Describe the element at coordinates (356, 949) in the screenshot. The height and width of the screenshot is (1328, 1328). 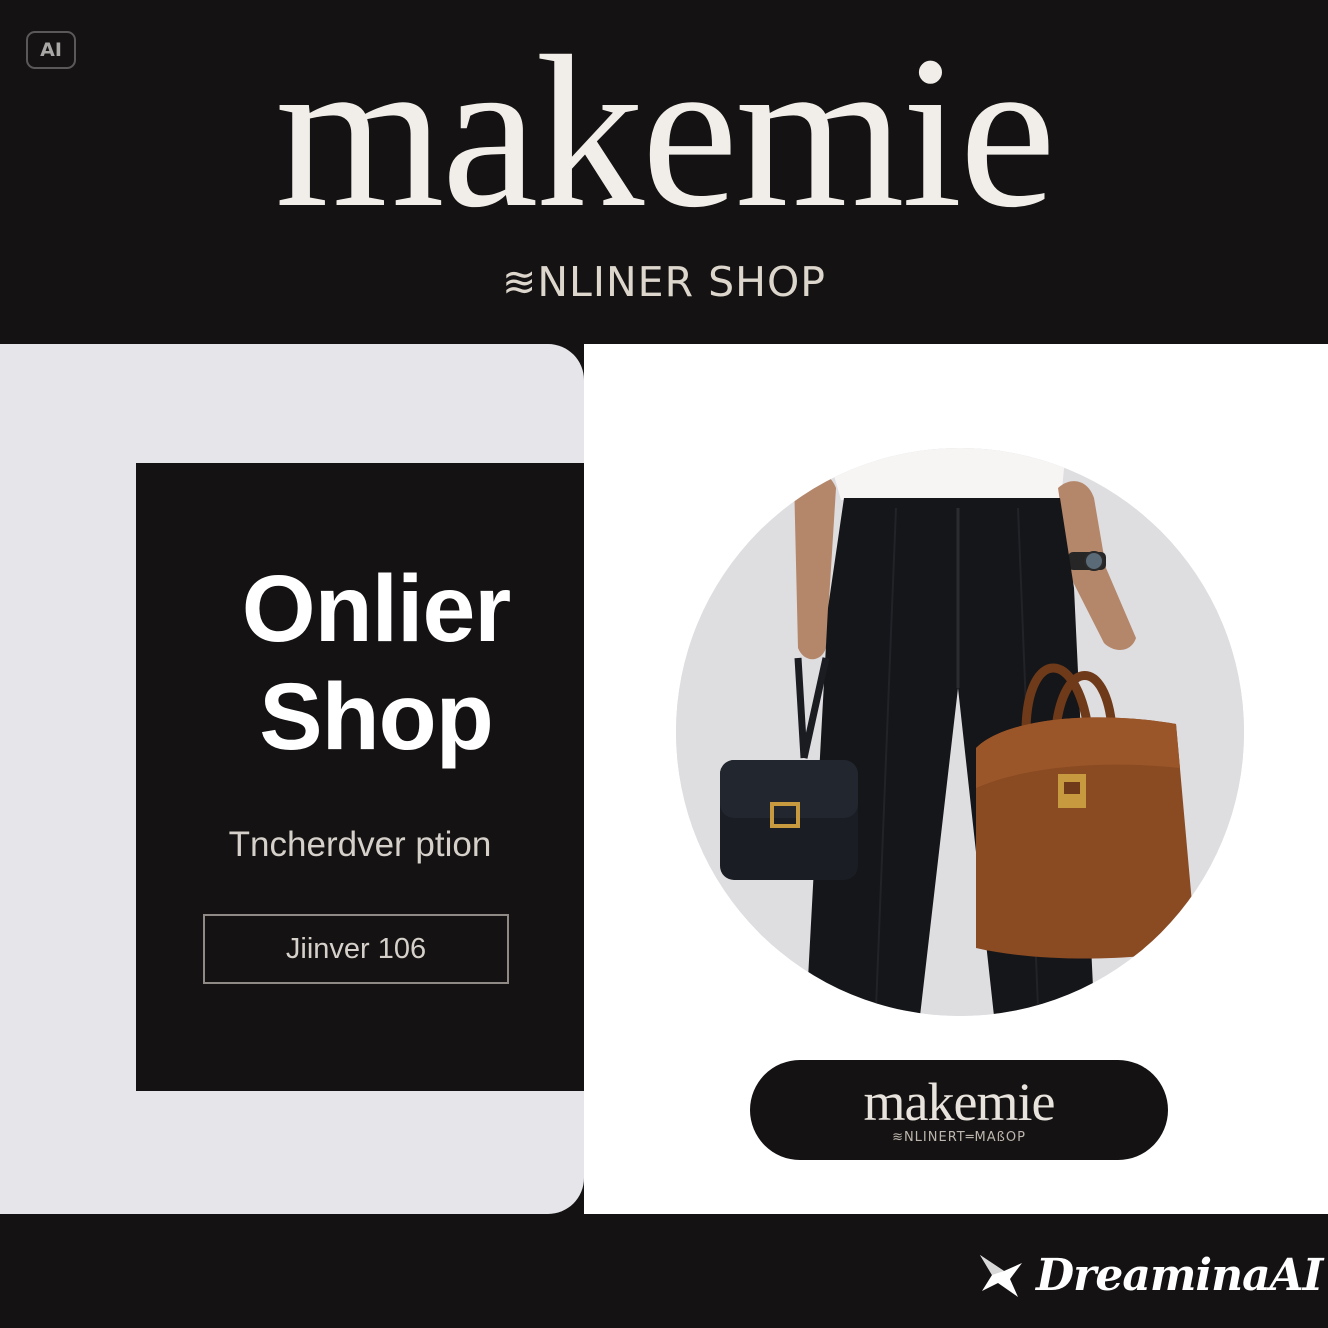
I see `promo-cta-button: Jiinver 106` at that location.